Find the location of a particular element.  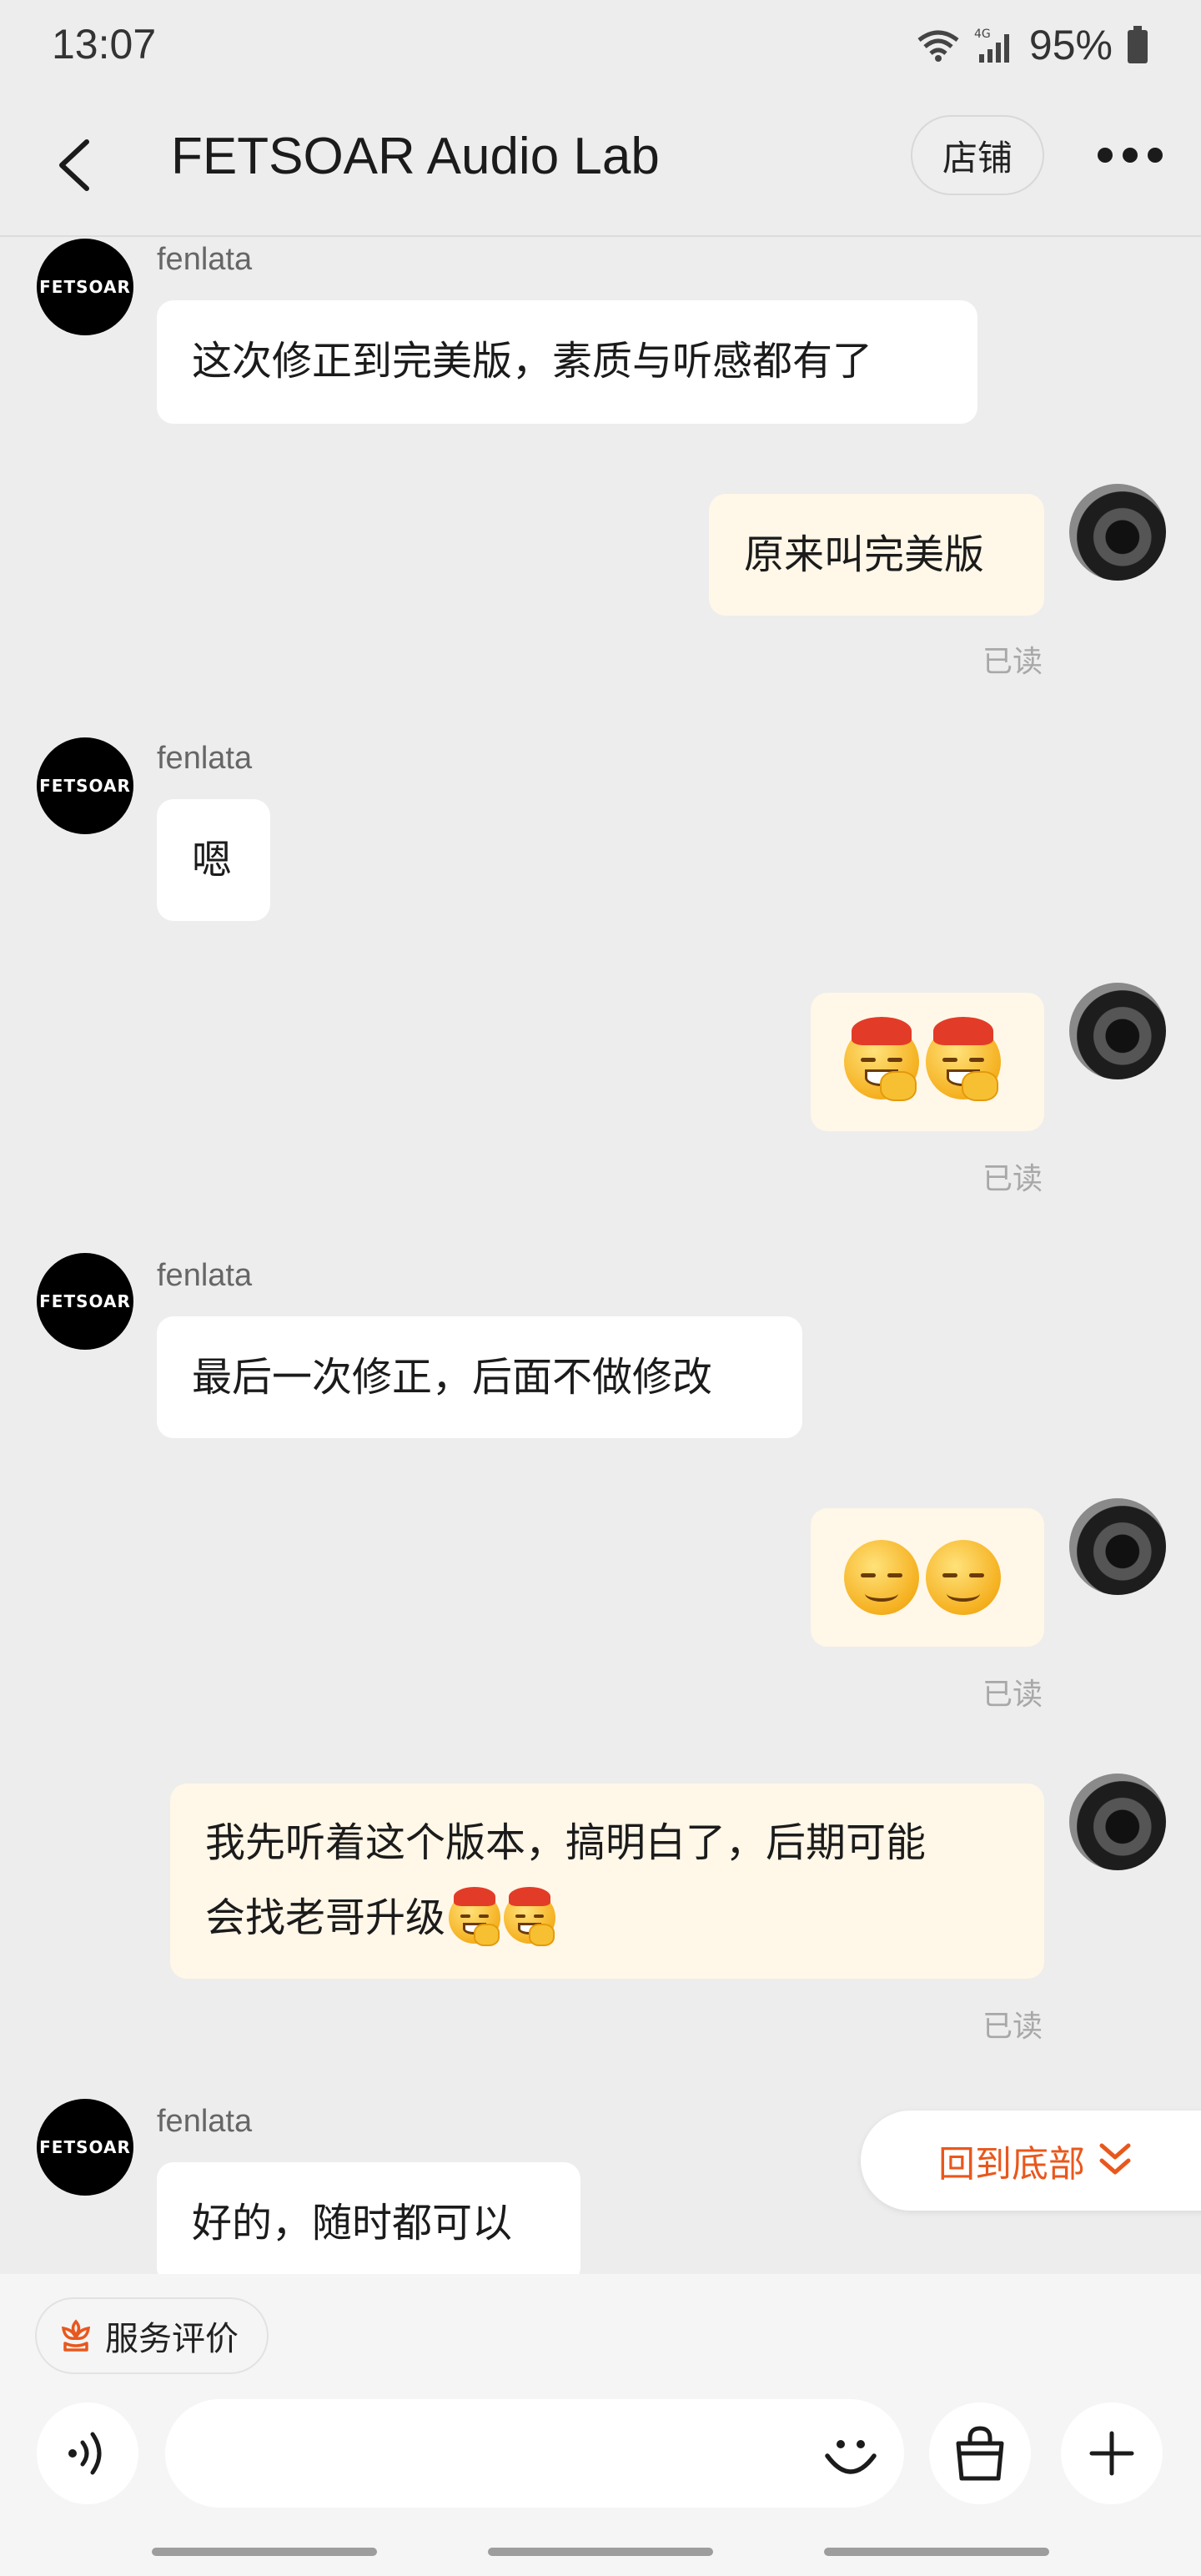

message-bubble-outgoing: 原来叫完美版 is located at coordinates (877, 555).